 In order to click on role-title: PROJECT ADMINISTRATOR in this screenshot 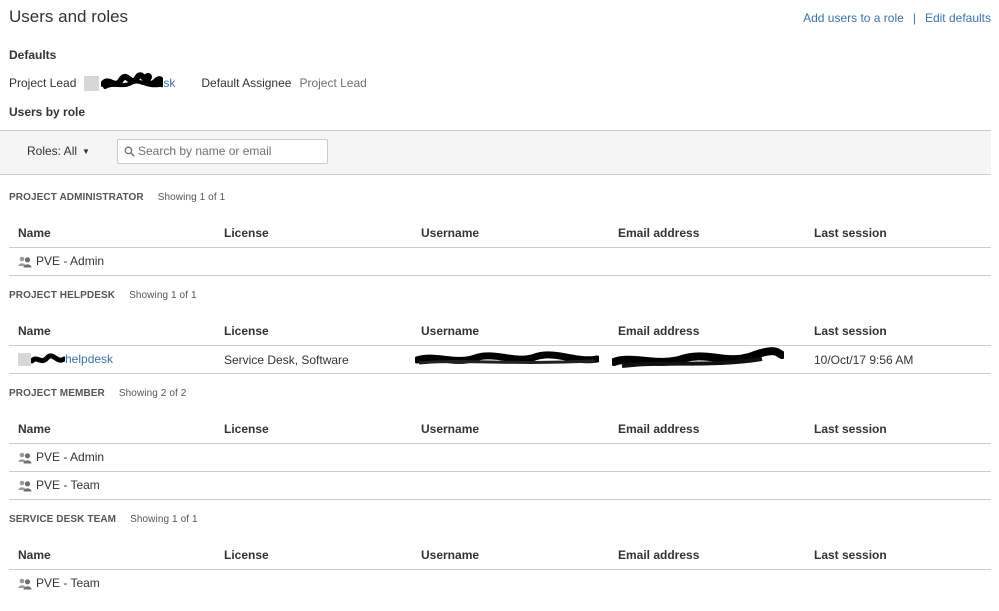, I will do `click(76, 197)`.